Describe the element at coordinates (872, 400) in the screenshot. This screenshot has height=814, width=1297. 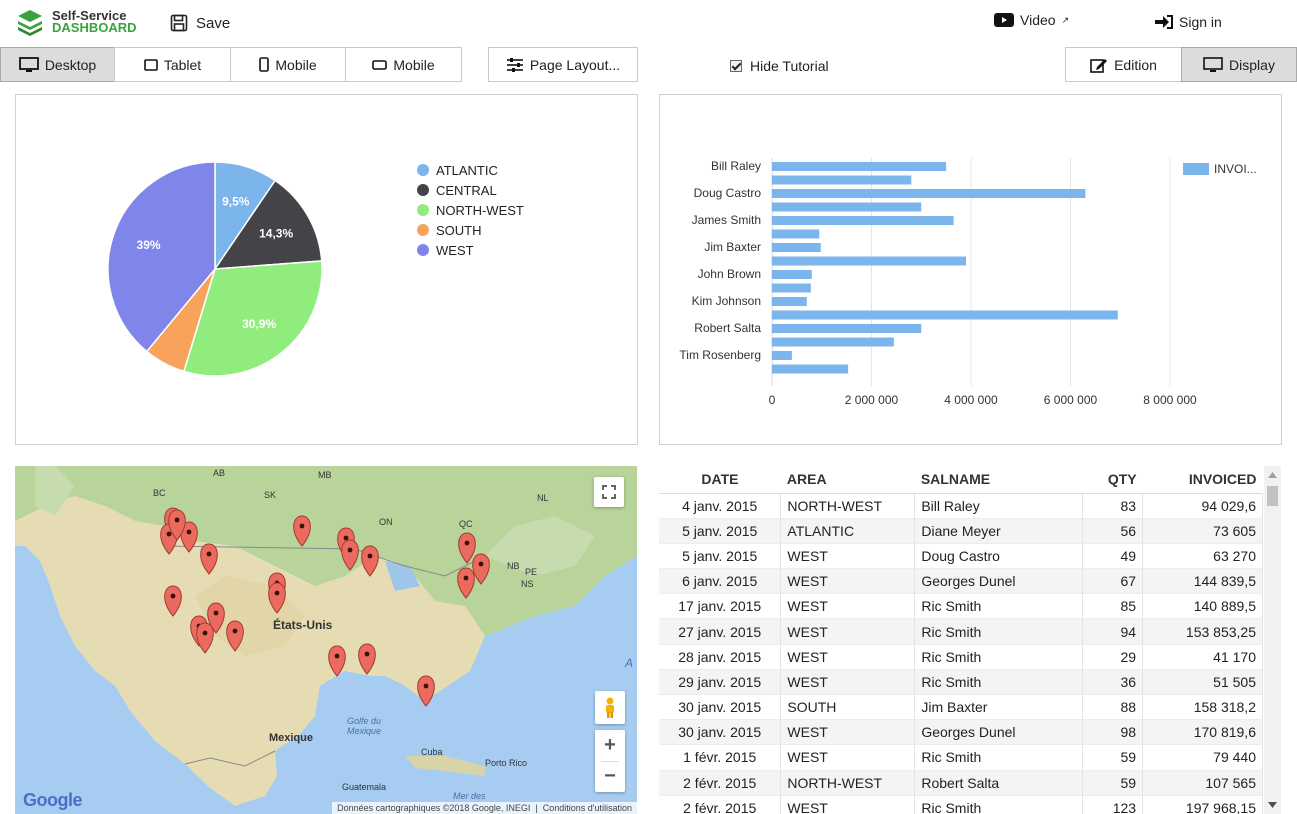
I see `x-tick-label: 2 000 000` at that location.